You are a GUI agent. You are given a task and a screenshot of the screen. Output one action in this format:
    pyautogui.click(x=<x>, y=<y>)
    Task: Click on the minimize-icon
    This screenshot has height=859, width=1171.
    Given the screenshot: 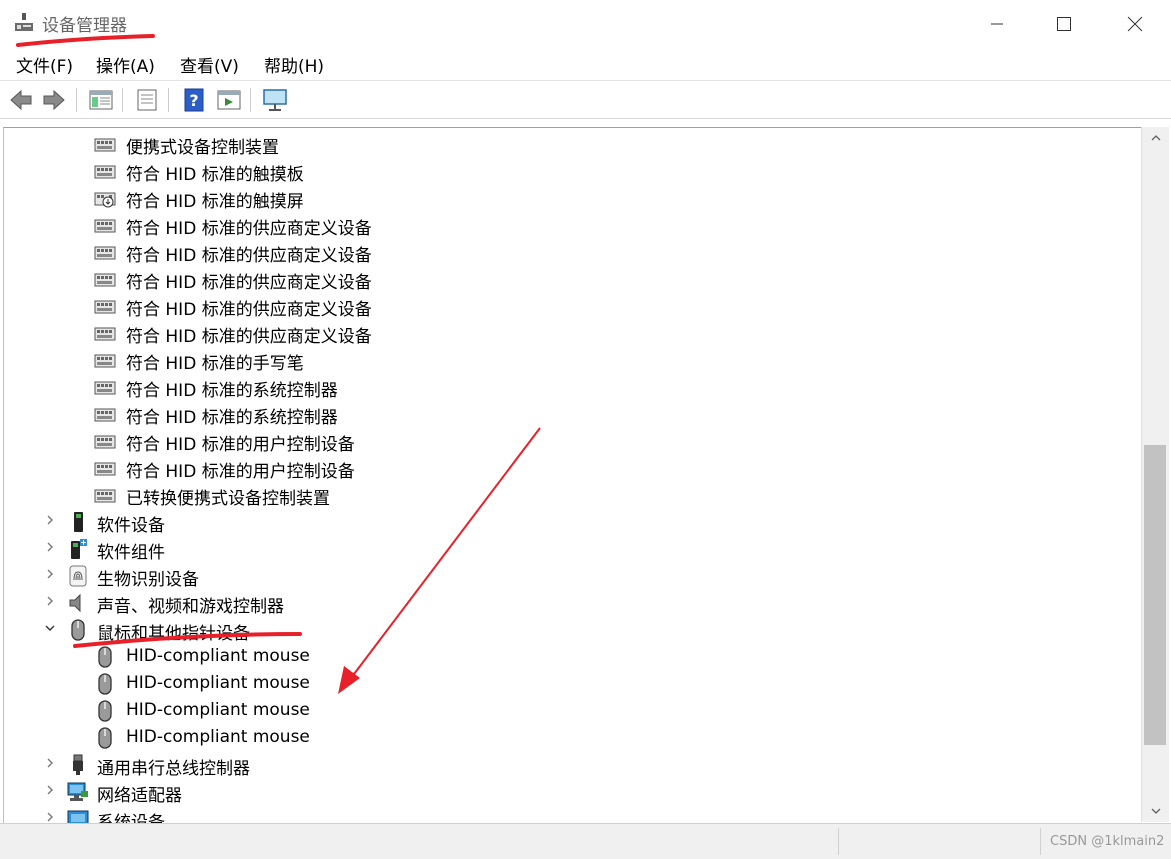 What is the action you would take?
    pyautogui.click(x=997, y=23)
    